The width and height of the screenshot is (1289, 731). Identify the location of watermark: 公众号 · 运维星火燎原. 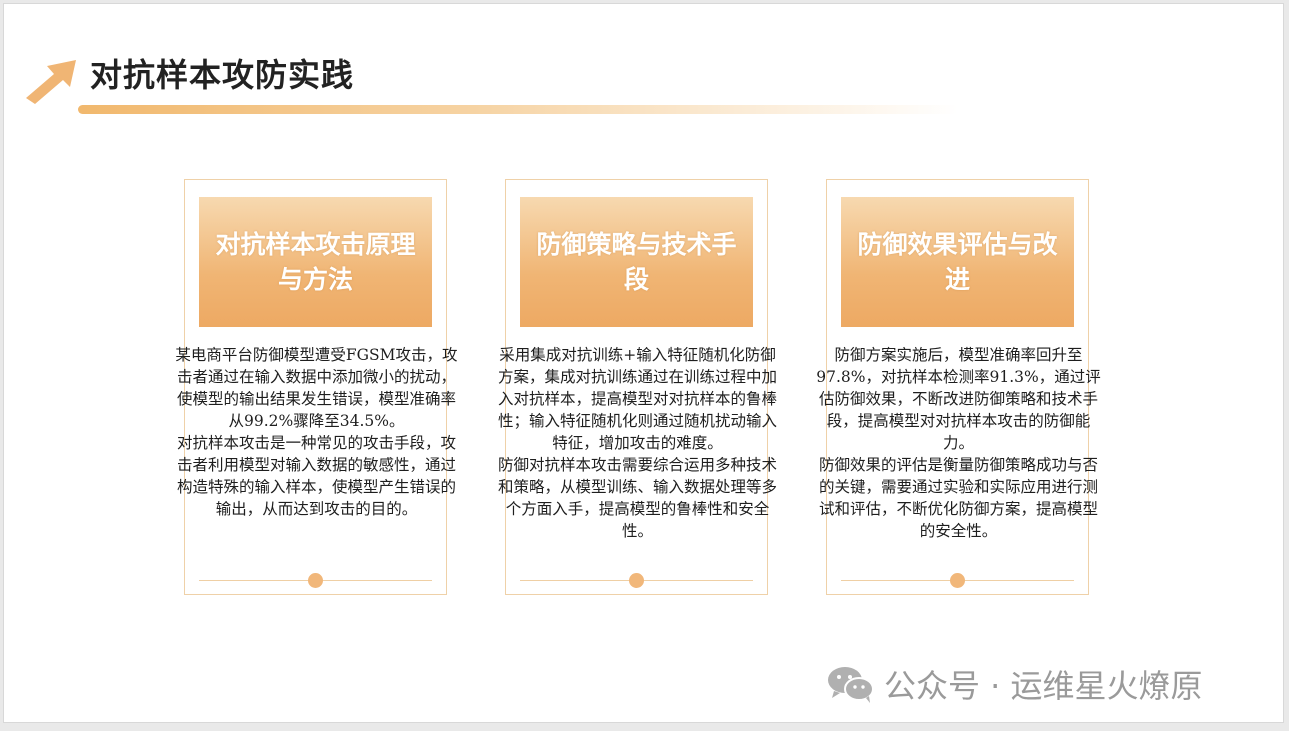
(1014, 684).